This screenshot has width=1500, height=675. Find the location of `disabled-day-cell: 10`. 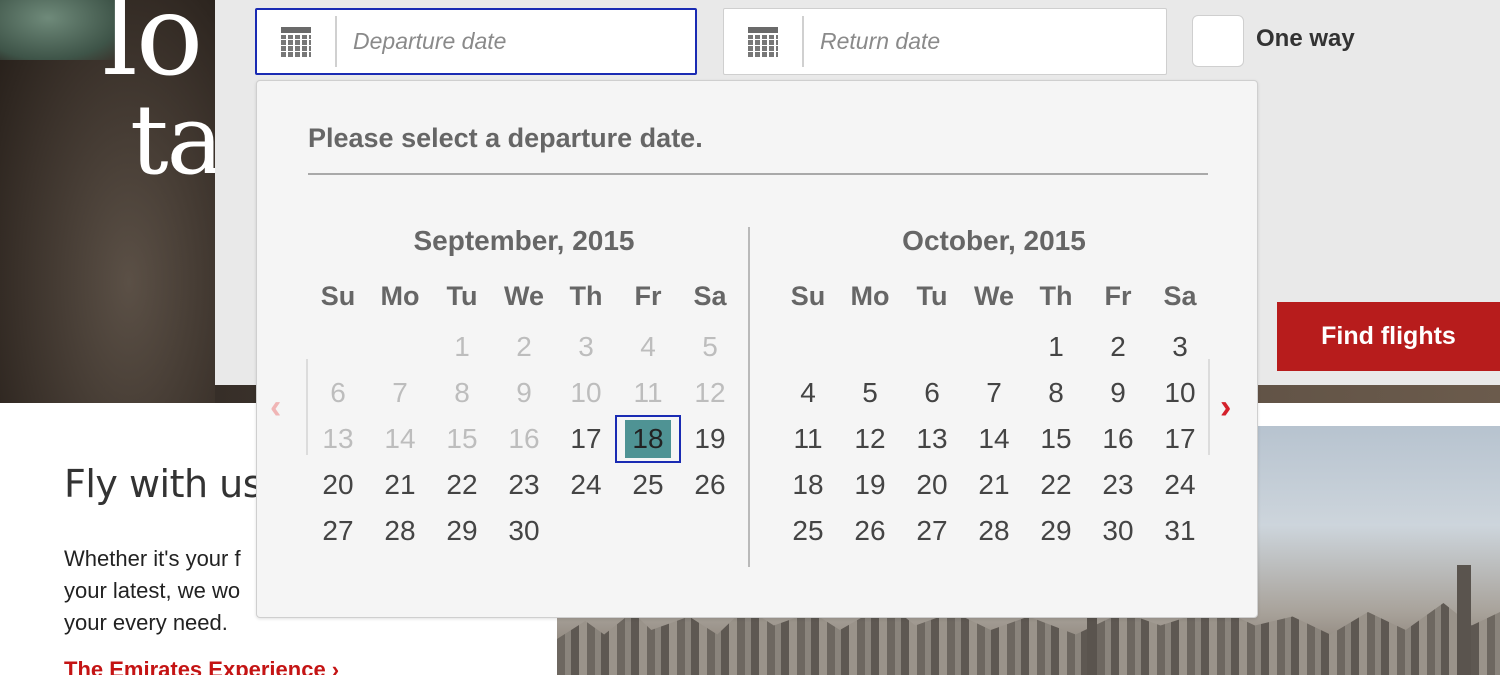

disabled-day-cell: 10 is located at coordinates (586, 392).